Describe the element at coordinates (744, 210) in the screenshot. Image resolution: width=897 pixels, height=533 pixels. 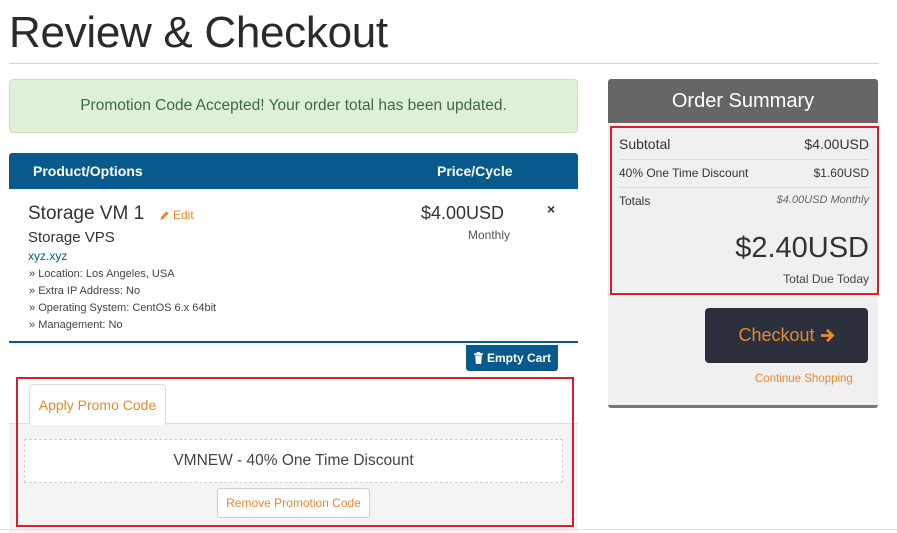
I see `summary-highlight-box` at that location.